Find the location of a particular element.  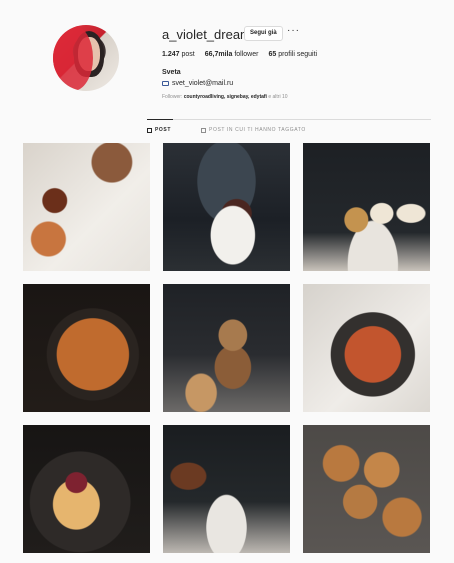

following-button: Segui già is located at coordinates (263, 33).